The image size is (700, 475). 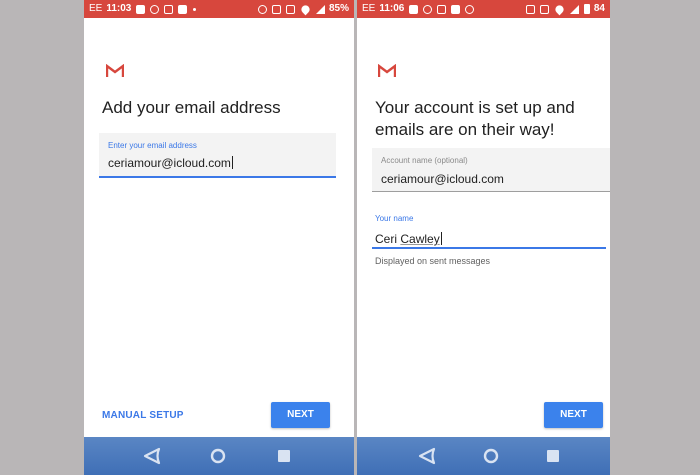 I want to click on status-time: 11:06, so click(x=392, y=8).